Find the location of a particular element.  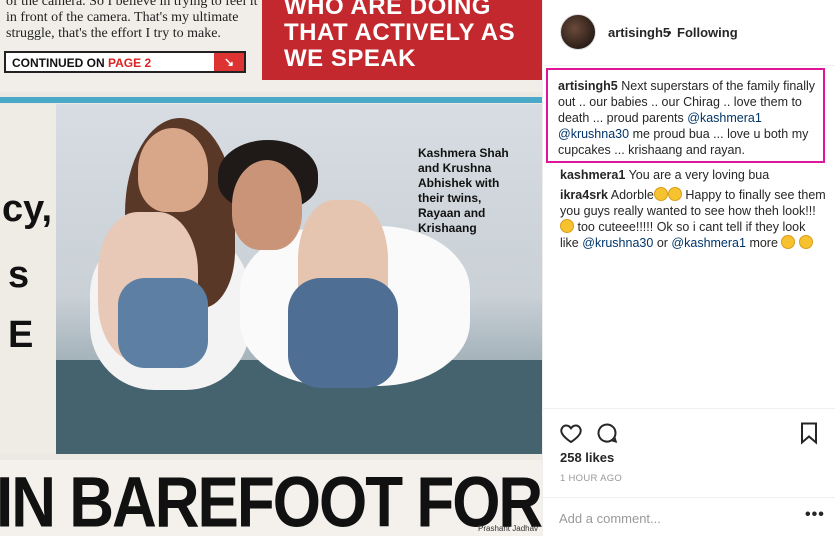

post-header: artisingh5 • Following is located at coordinates (689, 33).